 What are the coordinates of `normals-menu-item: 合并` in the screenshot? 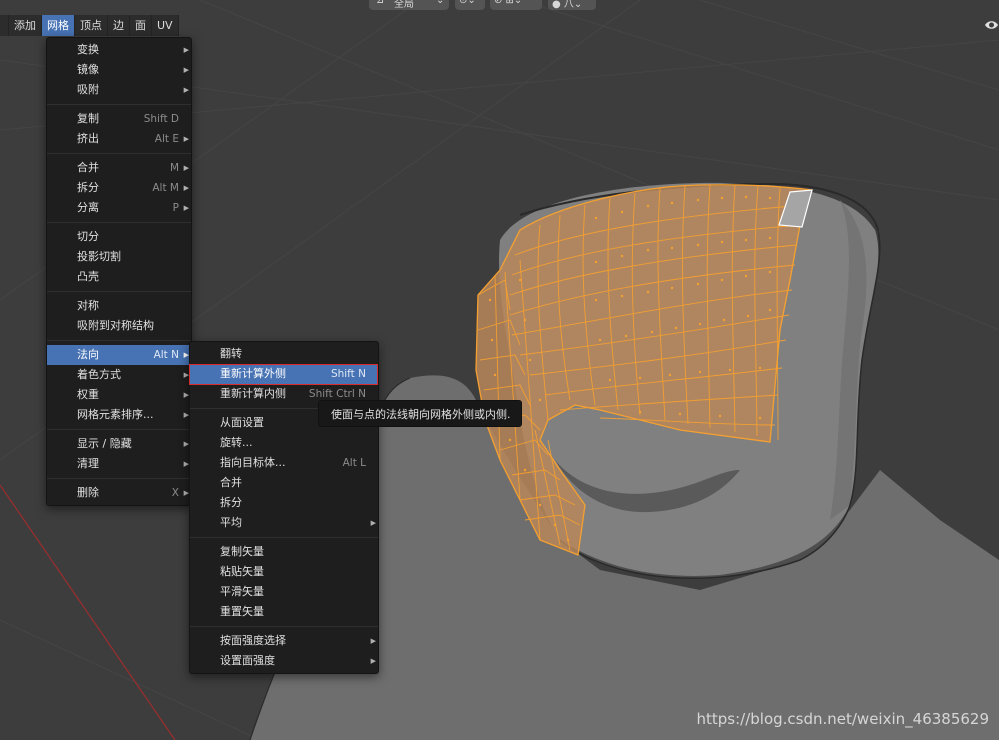 It's located at (284, 483).